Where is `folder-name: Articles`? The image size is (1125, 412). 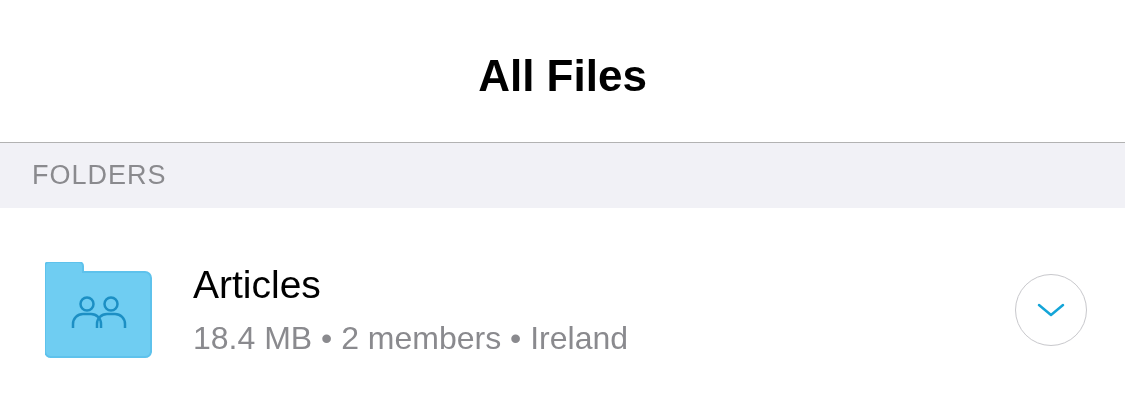 folder-name: Articles is located at coordinates (257, 284).